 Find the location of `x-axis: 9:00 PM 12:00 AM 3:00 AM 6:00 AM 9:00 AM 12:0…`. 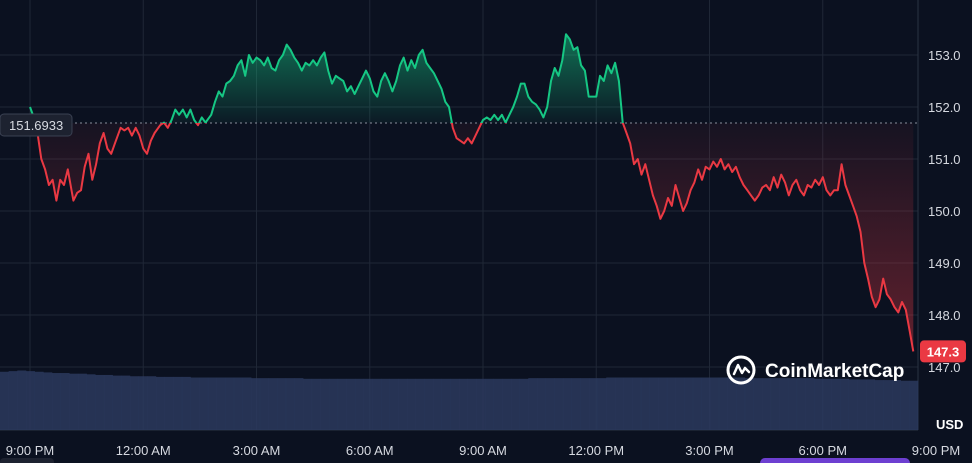

x-axis: 9:00 PM 12:00 AM 3:00 AM 6:00 AM 9:00 AM 12:0… is located at coordinates (483, 450).